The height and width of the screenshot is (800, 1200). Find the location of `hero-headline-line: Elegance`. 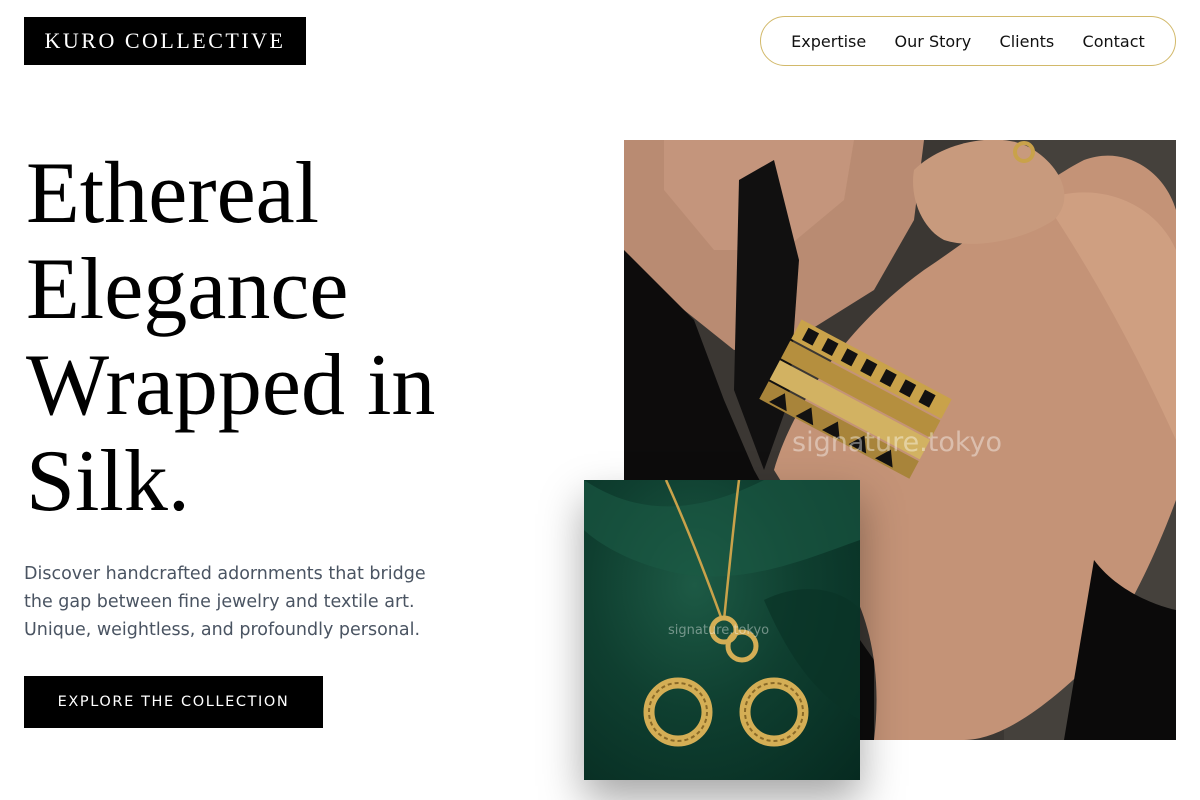

hero-headline-line: Elegance is located at coordinates (187, 289).